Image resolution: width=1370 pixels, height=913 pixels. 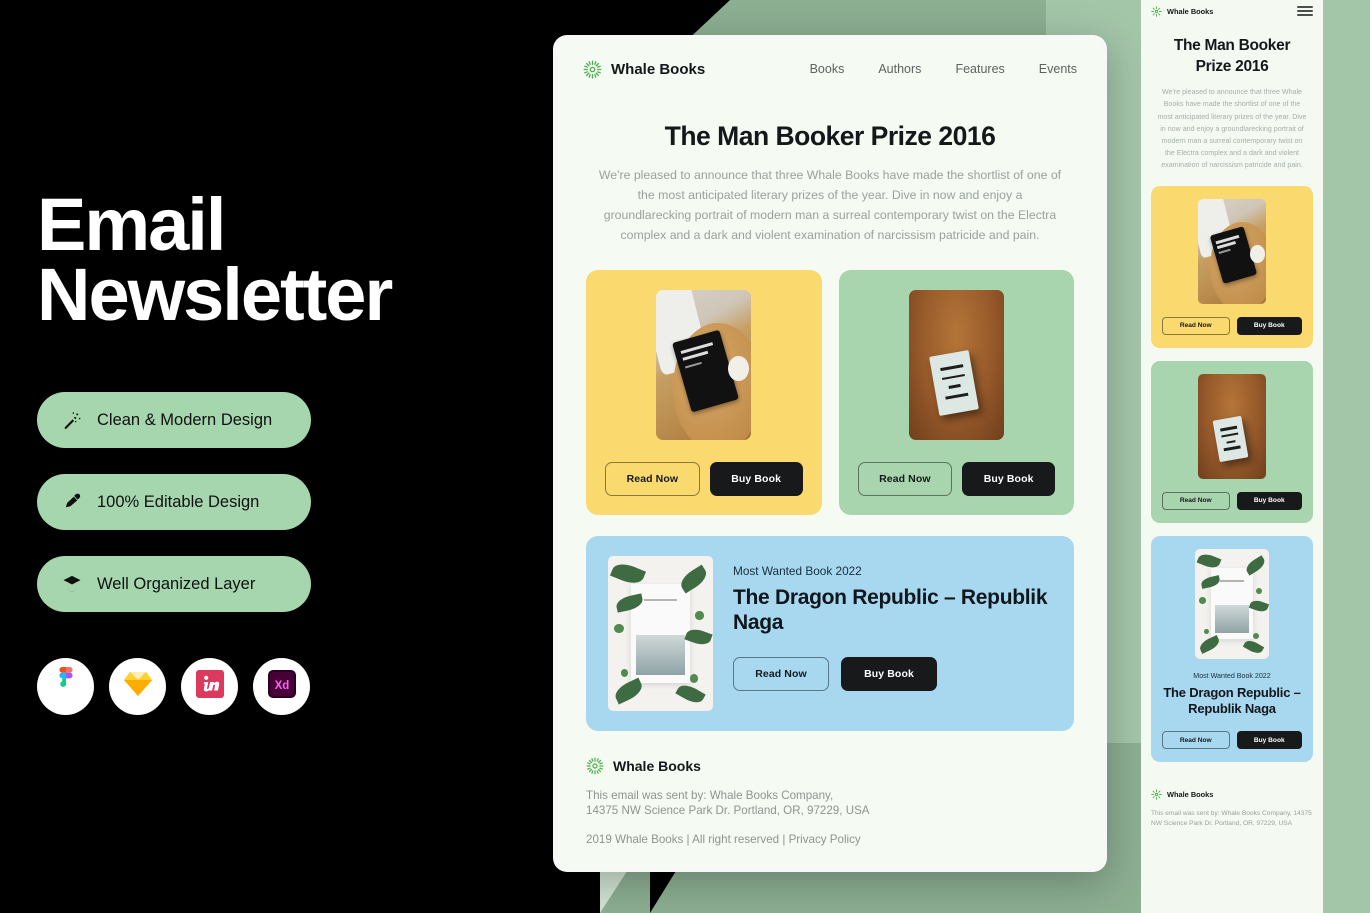 I want to click on feature-pill-label: Well Organized Layer, so click(x=176, y=583).